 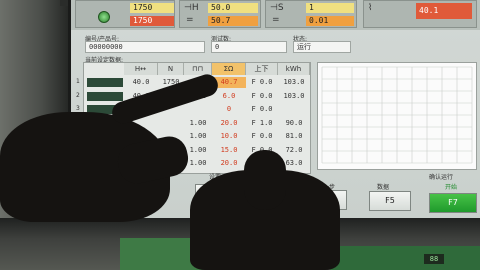 What do you see at coordinates (171, 69) in the screenshot?
I see `col-header-2: N` at bounding box center [171, 69].